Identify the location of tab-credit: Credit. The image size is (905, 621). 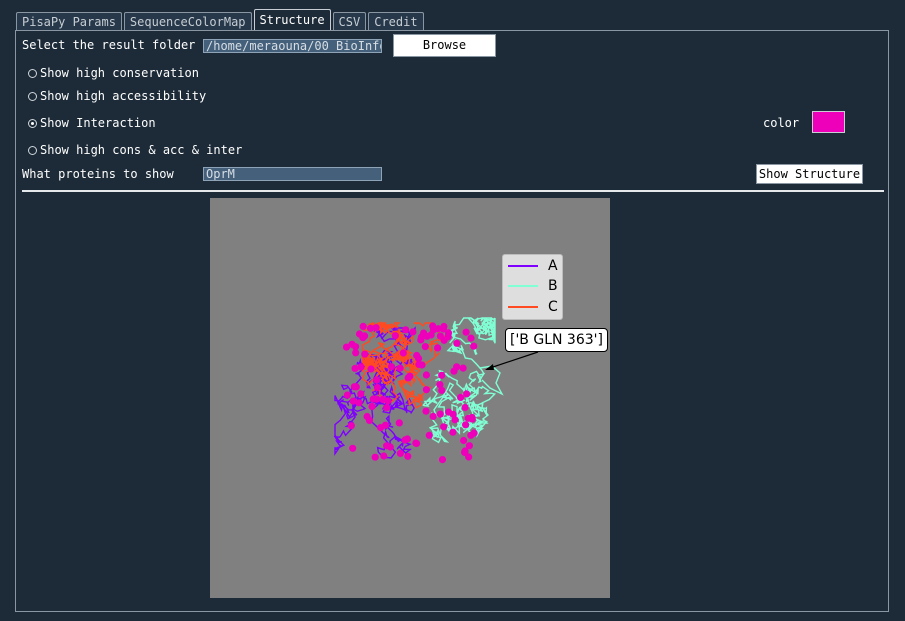
(396, 21).